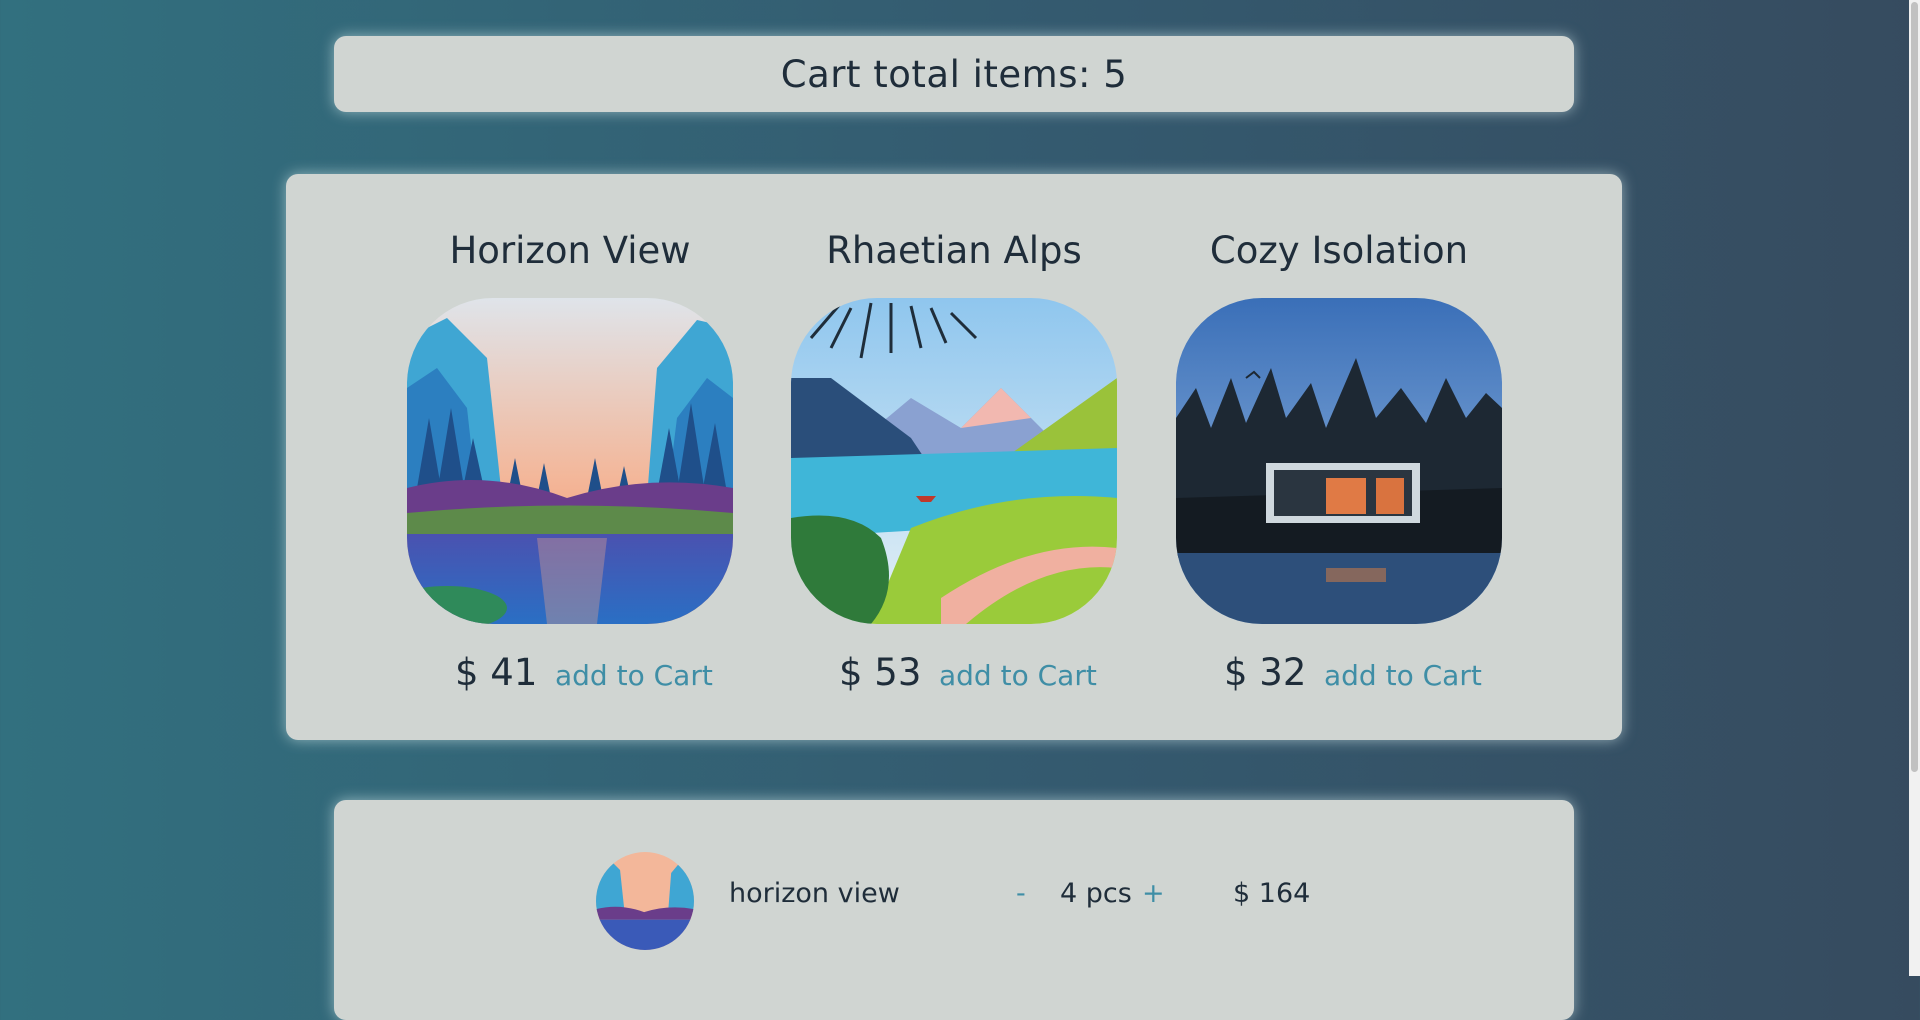 The width and height of the screenshot is (1920, 1020). Describe the element at coordinates (1153, 893) in the screenshot. I see `increment-quantity-button: +` at that location.